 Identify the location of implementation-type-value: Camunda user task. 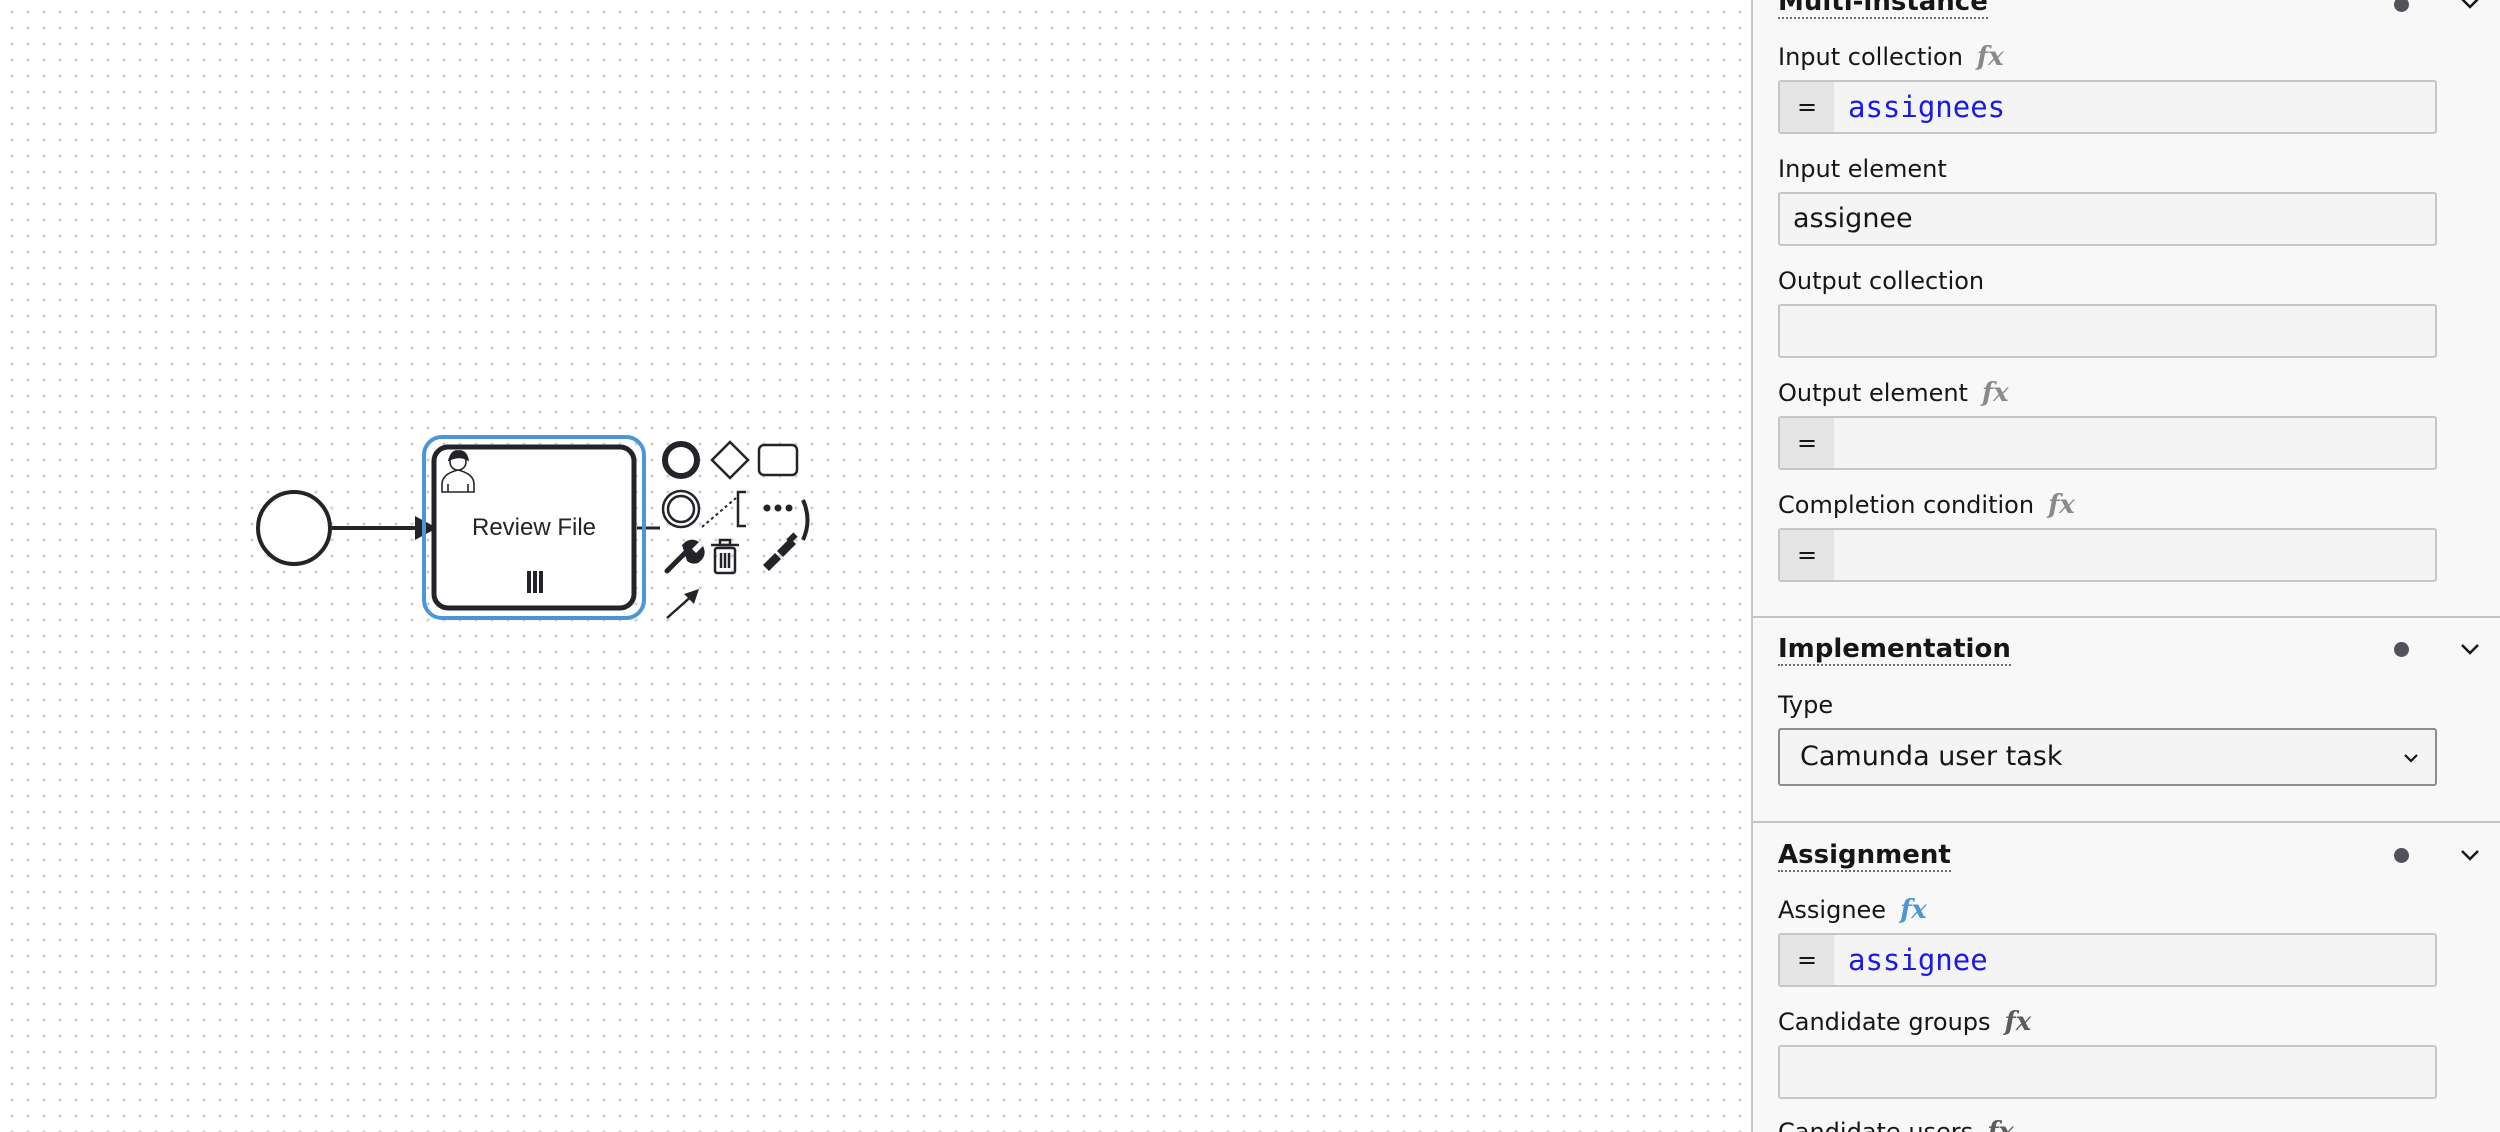
(1931, 756).